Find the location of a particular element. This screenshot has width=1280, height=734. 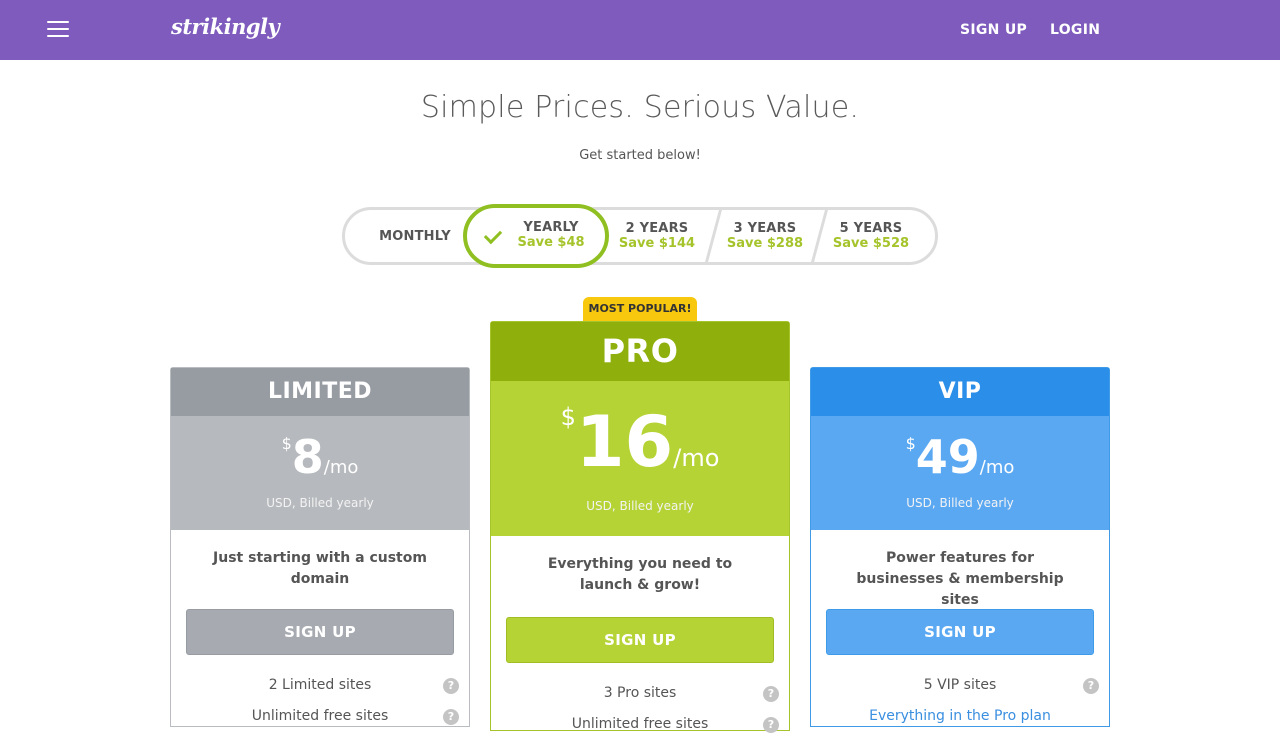

plan-price-box: $16/mo USD, Billed yearly is located at coordinates (640, 458).